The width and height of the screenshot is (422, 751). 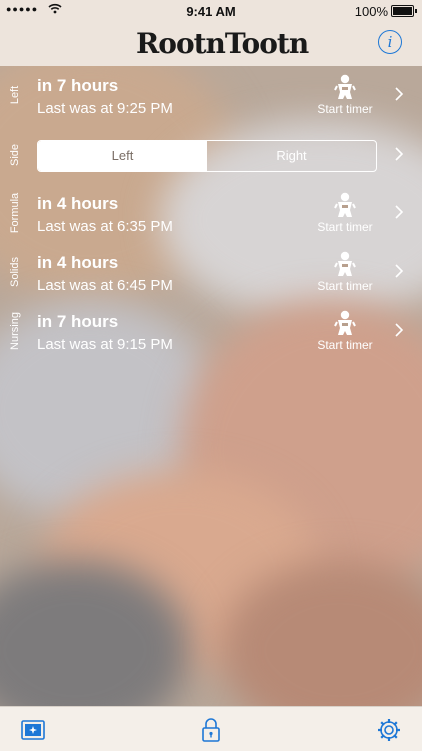 What do you see at coordinates (15, 272) in the screenshot?
I see `row-category: Solids` at bounding box center [15, 272].